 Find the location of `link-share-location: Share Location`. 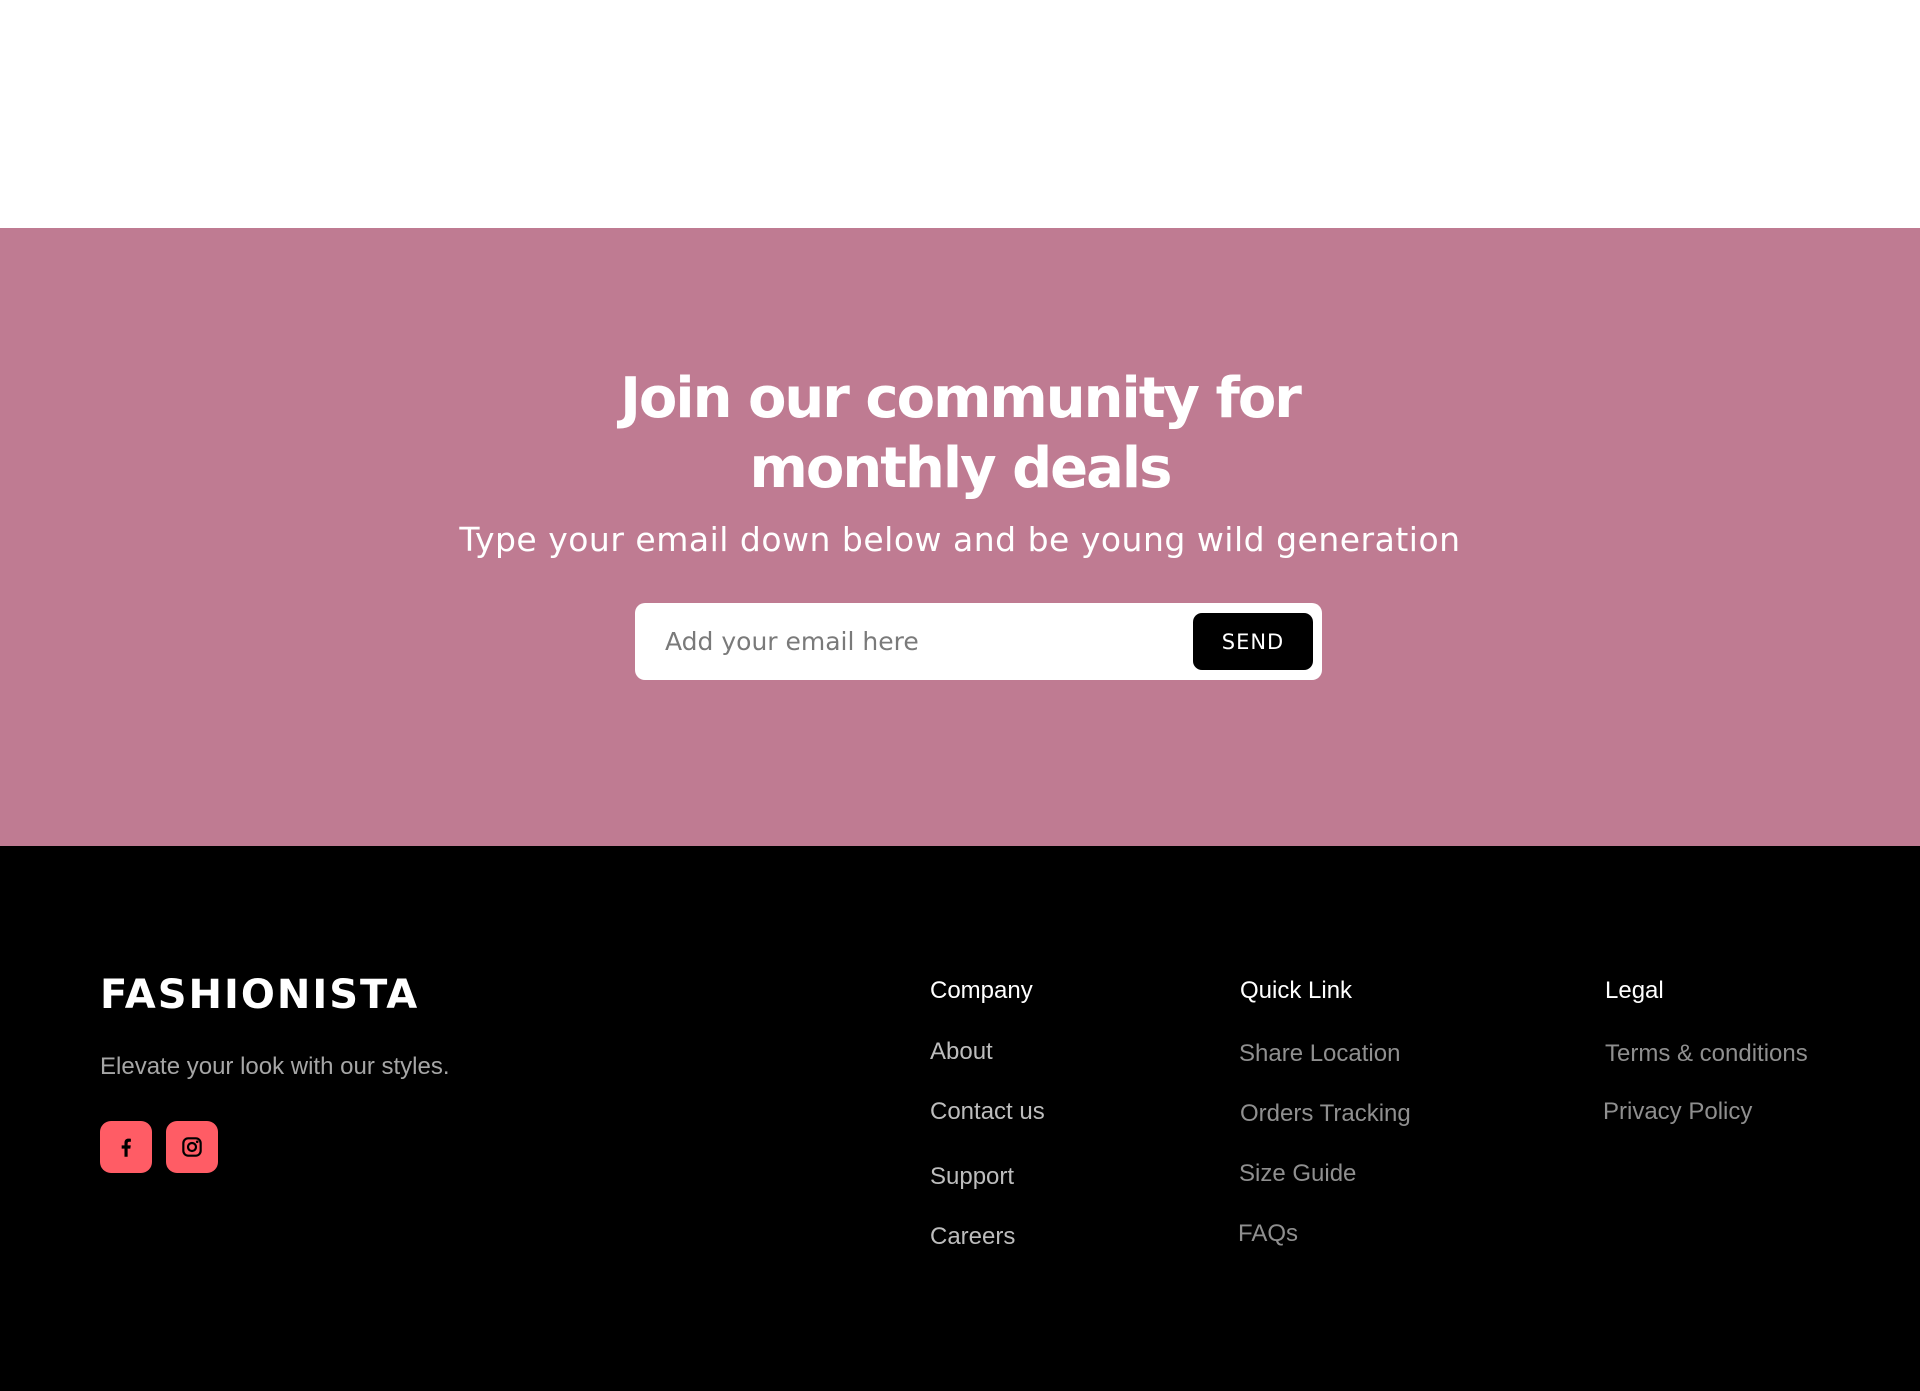

link-share-location: Share Location is located at coordinates (1319, 1054).